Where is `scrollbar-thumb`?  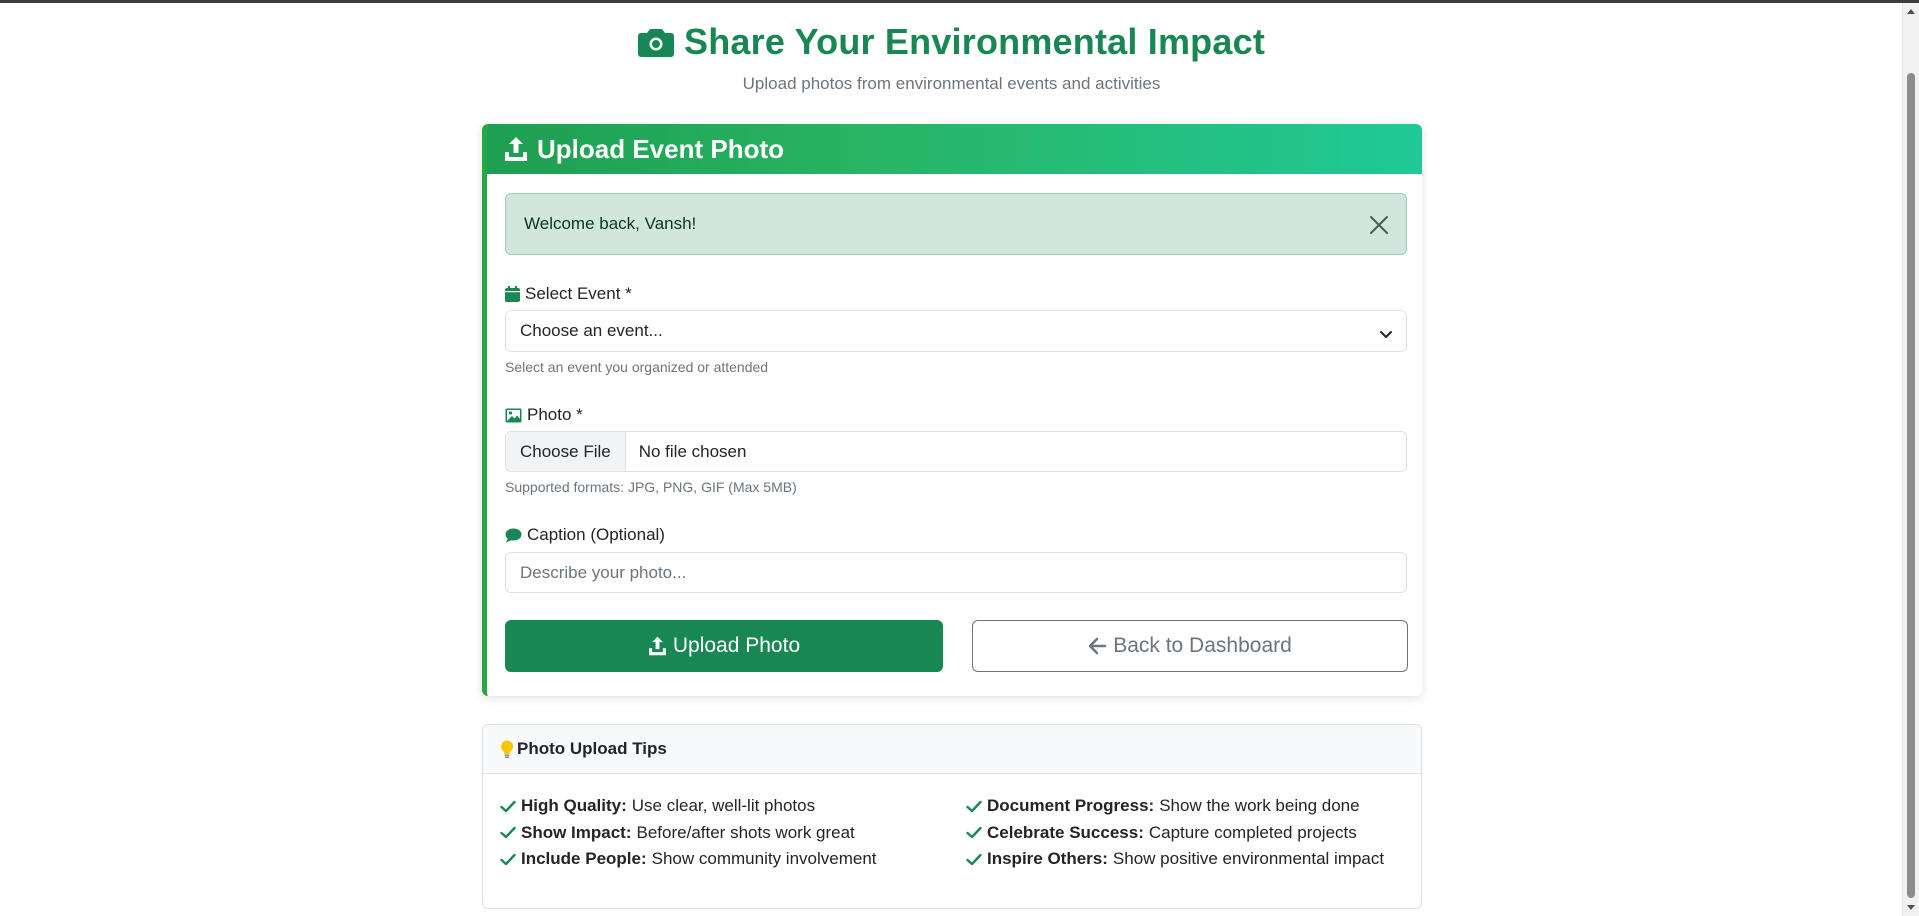 scrollbar-thumb is located at coordinates (1911, 485).